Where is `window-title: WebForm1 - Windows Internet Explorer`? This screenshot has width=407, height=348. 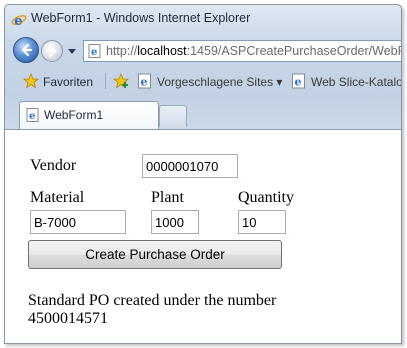 window-title: WebForm1 - Windows Internet Explorer is located at coordinates (141, 18).